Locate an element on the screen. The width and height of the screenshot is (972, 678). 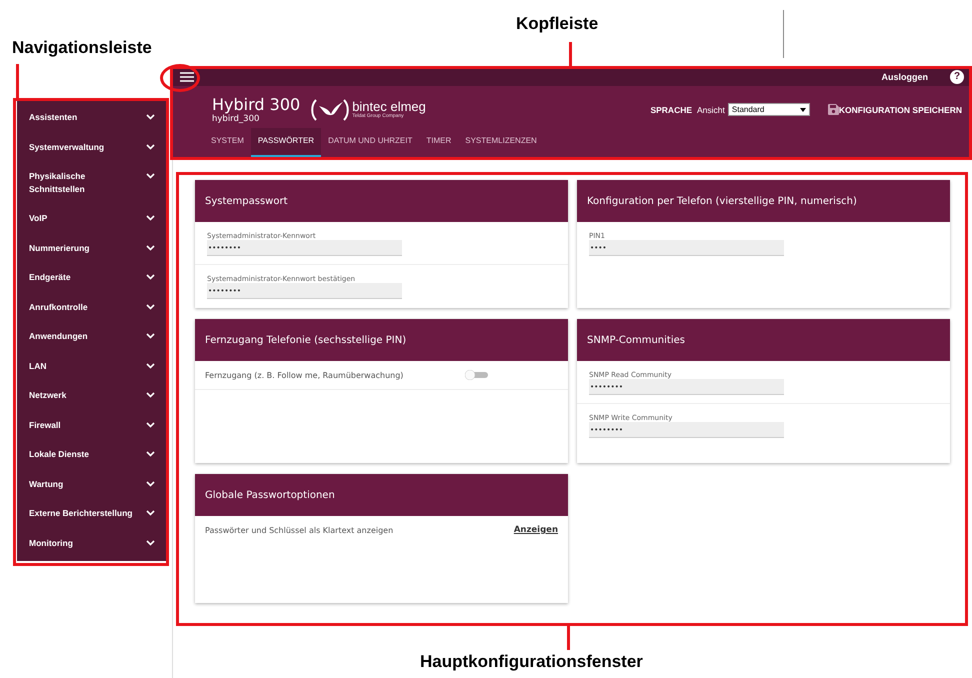
card-title: Fernzugang Telefonie (sechsstellige PIN) is located at coordinates (381, 340).